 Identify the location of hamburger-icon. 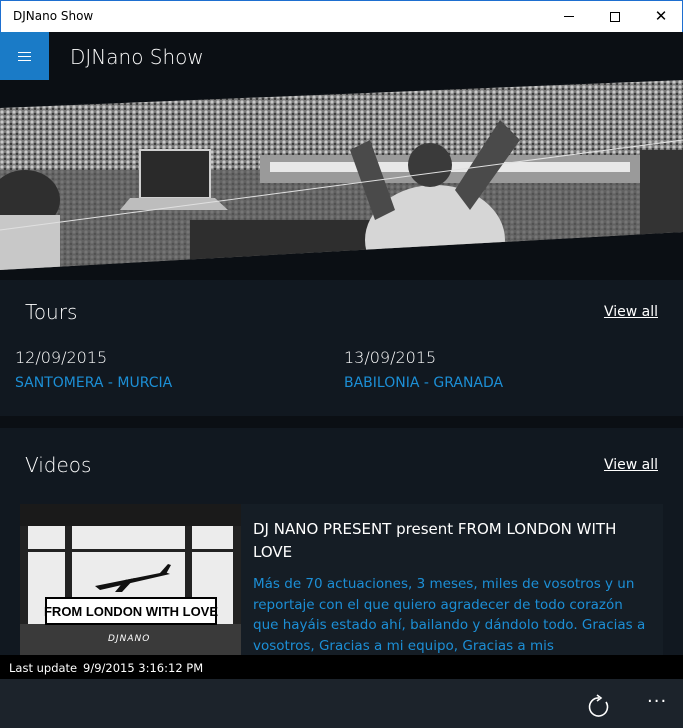
(24, 52).